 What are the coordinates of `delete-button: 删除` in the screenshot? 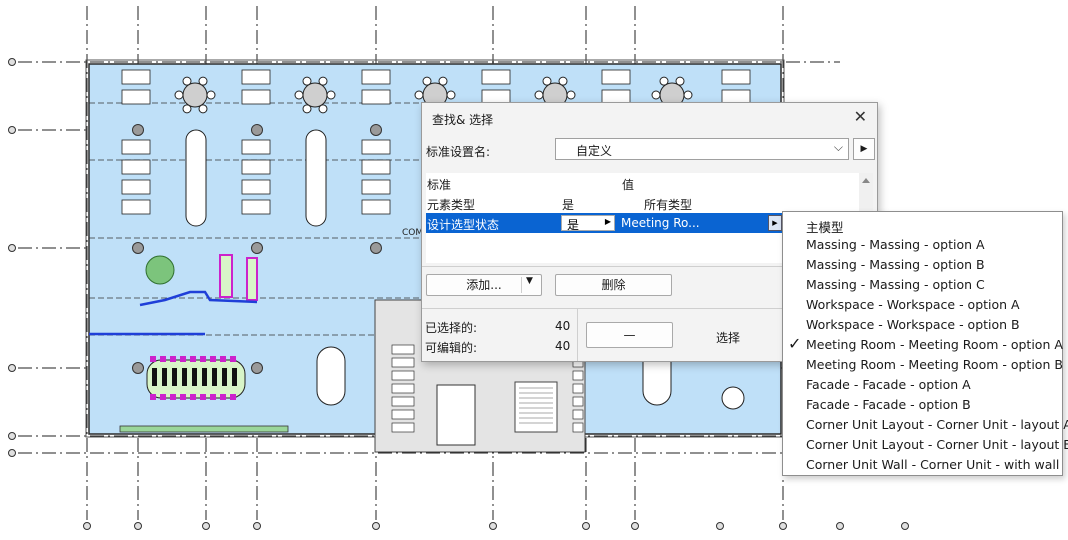 It's located at (613, 285).